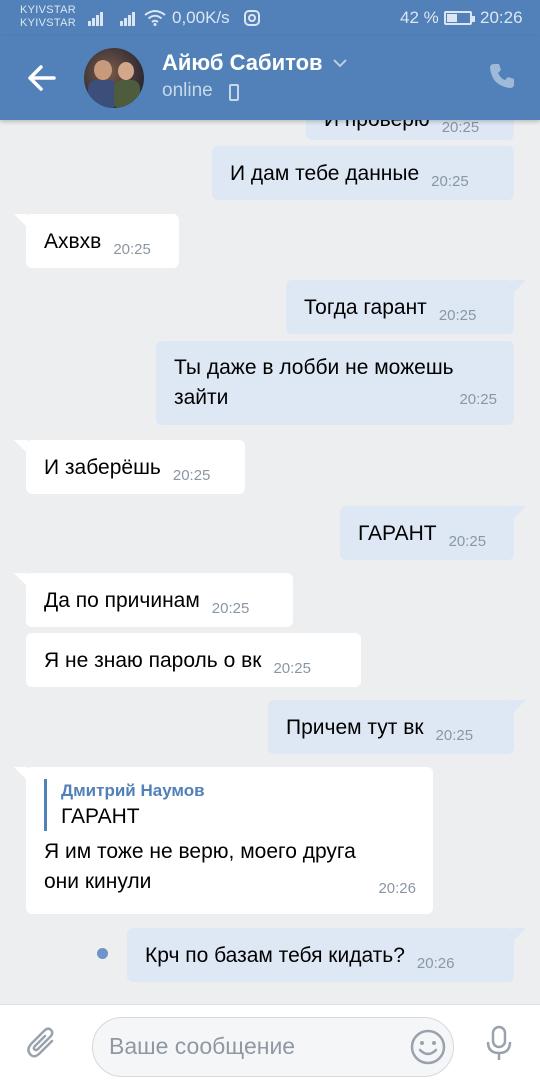 This screenshot has width=540, height=1080. I want to click on message-bubble-out: Тогда гарант 20:25, so click(406, 307).